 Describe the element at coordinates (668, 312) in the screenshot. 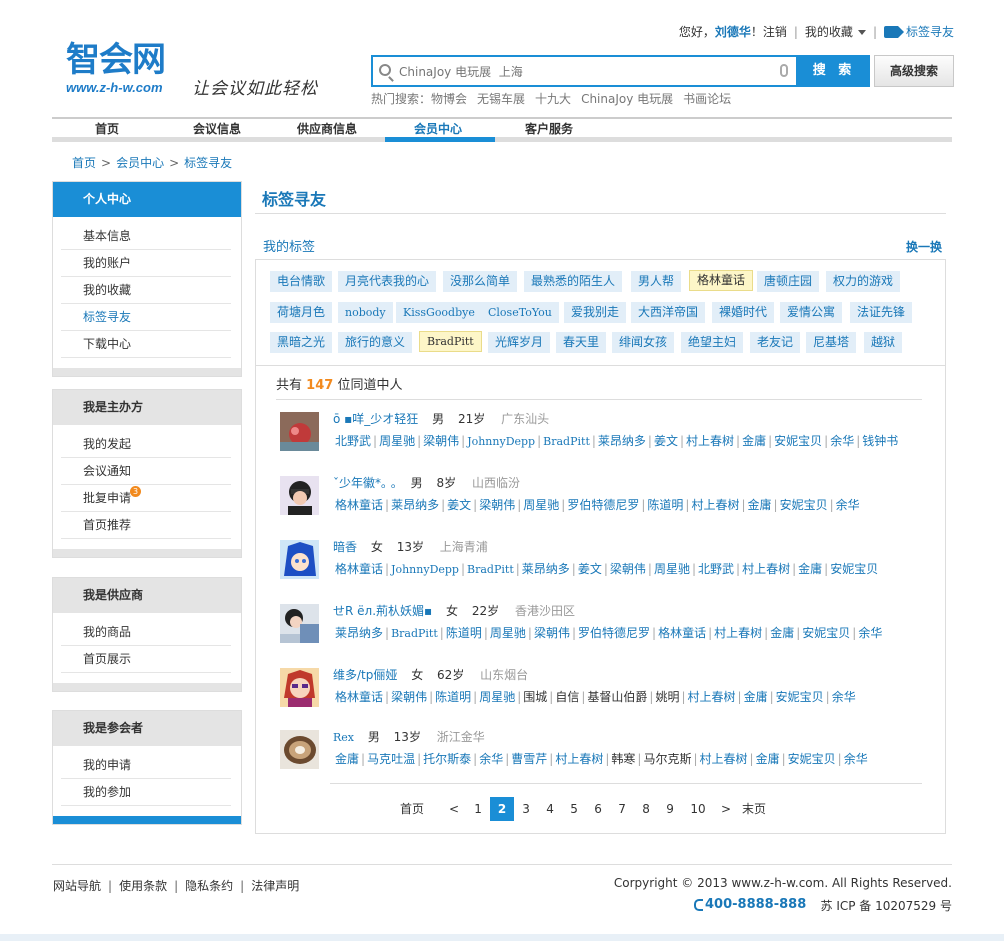

I see `tag-chip: 大西洋帝国` at that location.